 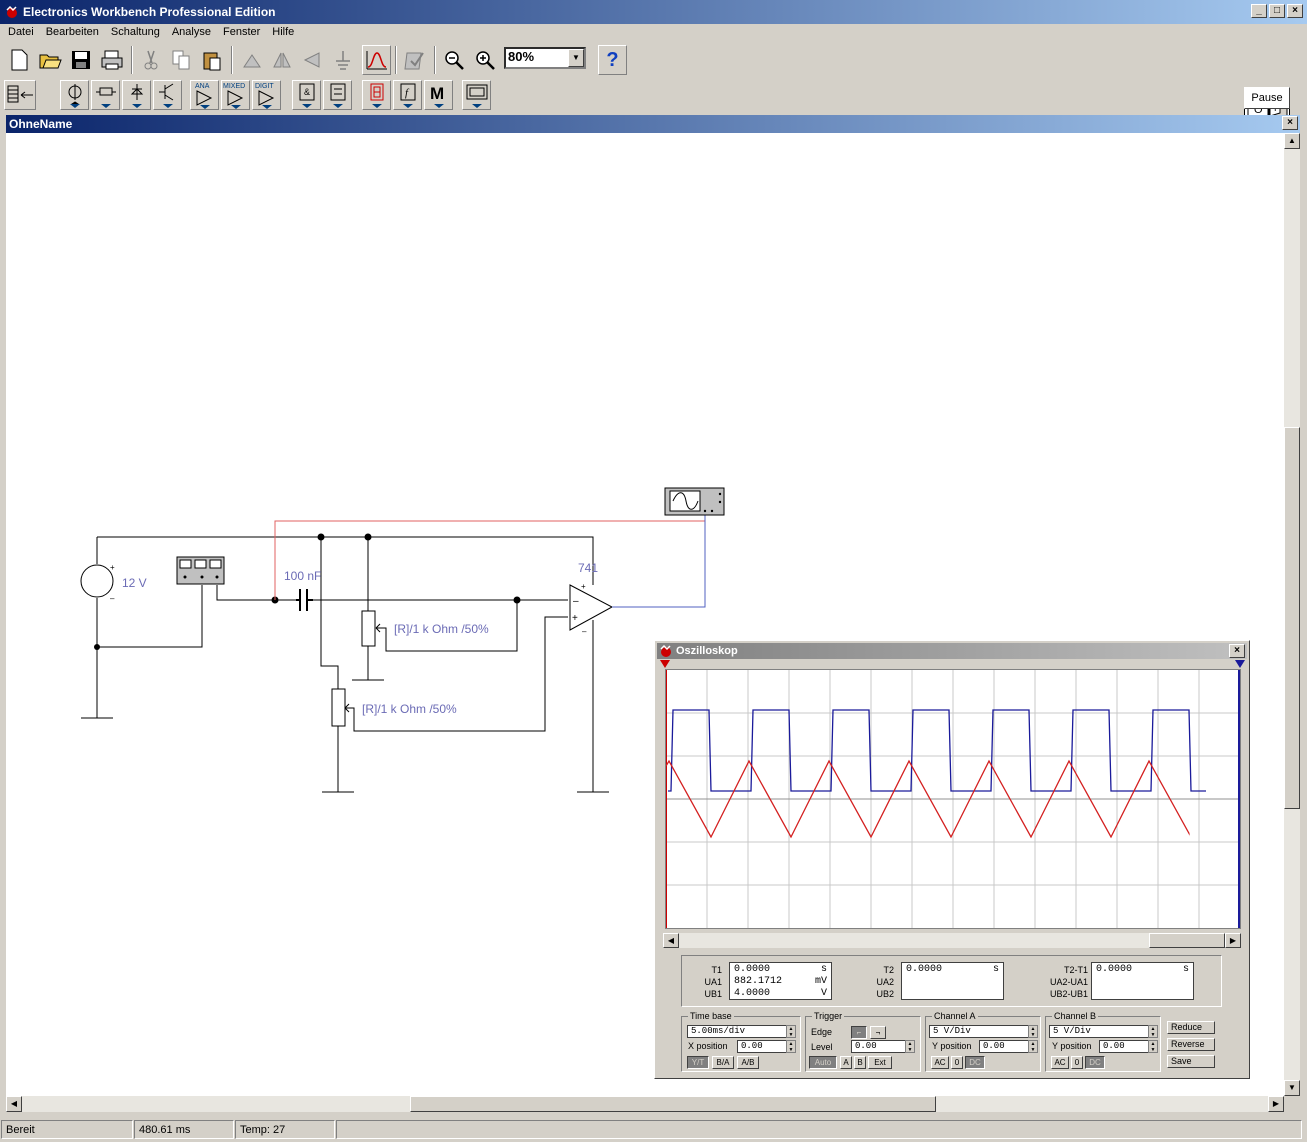 I want to click on mixed-label: MIXED, so click(x=234, y=86).